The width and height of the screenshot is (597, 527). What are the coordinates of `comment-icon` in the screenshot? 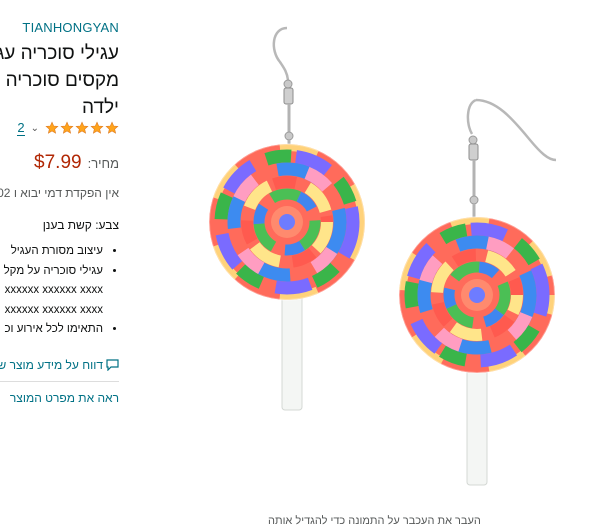 It's located at (112, 365).